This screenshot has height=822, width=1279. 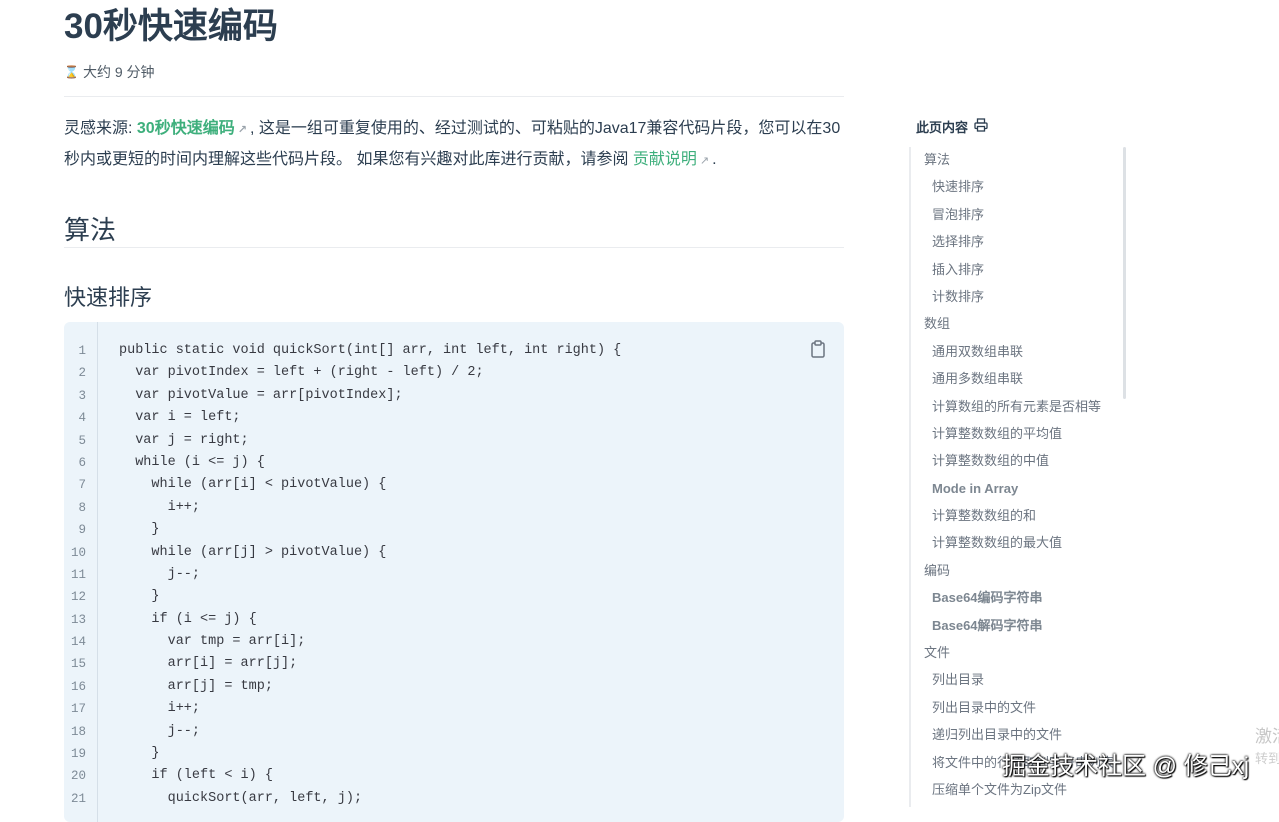 What do you see at coordinates (82, 462) in the screenshot?
I see `line-number: 6` at bounding box center [82, 462].